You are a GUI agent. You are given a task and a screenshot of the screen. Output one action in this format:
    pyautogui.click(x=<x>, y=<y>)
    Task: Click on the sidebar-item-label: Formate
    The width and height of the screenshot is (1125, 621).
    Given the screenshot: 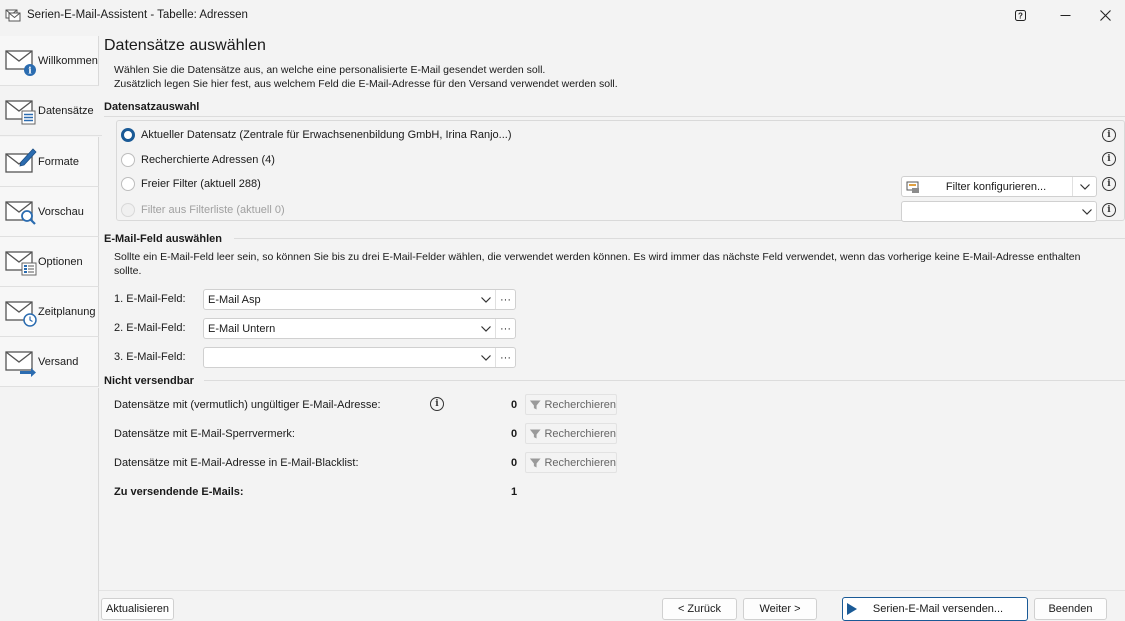 What is the action you would take?
    pyautogui.click(x=58, y=161)
    